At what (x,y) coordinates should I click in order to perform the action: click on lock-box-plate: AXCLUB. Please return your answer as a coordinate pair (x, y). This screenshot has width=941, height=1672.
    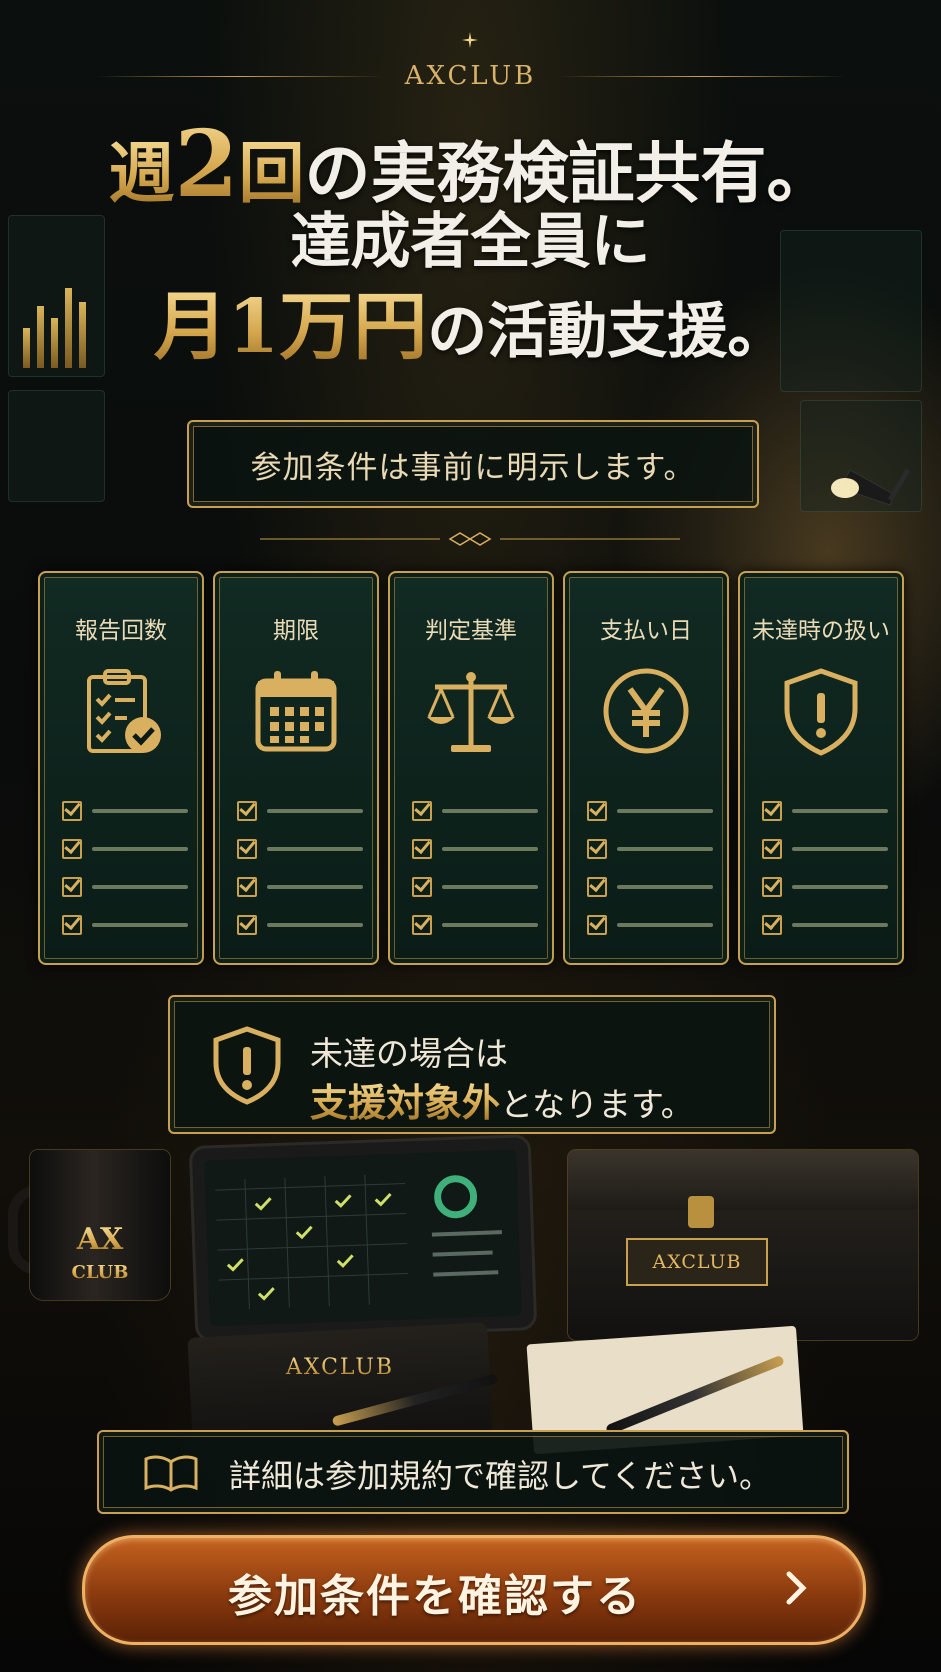
    Looking at the image, I should click on (697, 1262).